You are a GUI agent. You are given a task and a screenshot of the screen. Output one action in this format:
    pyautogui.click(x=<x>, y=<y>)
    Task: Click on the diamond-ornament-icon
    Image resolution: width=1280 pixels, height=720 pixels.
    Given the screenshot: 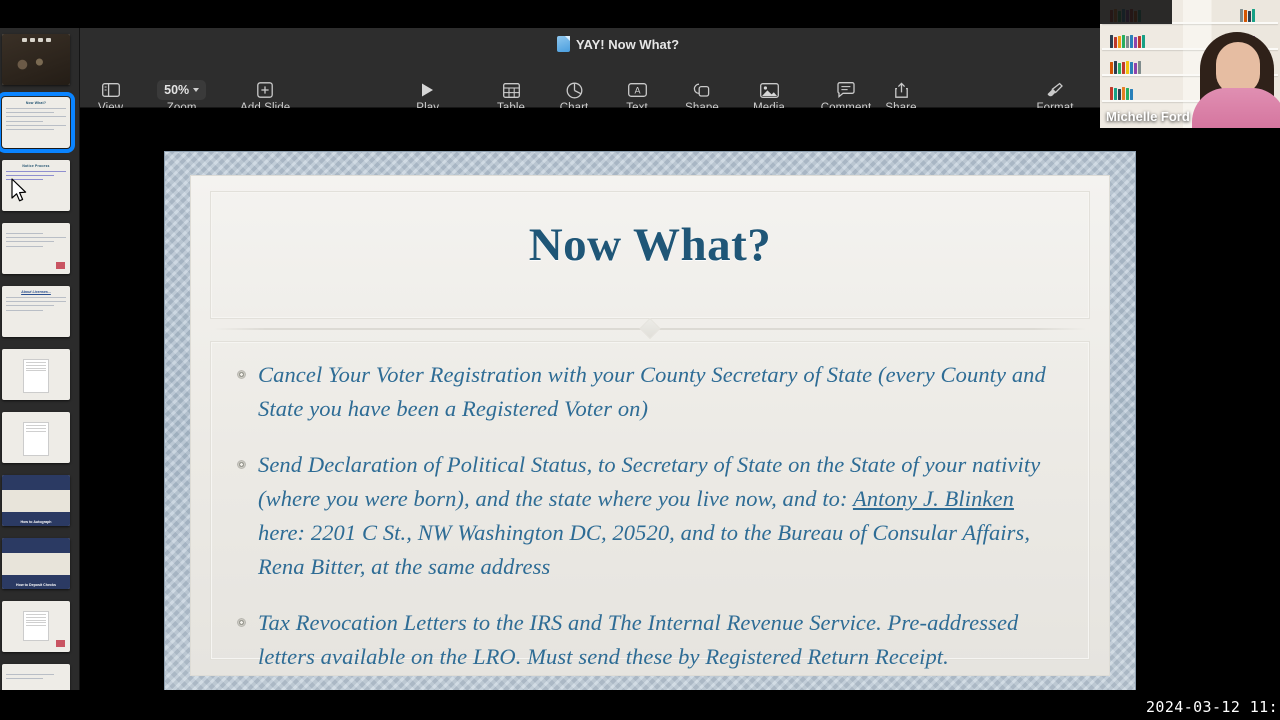 What is the action you would take?
    pyautogui.click(x=650, y=328)
    